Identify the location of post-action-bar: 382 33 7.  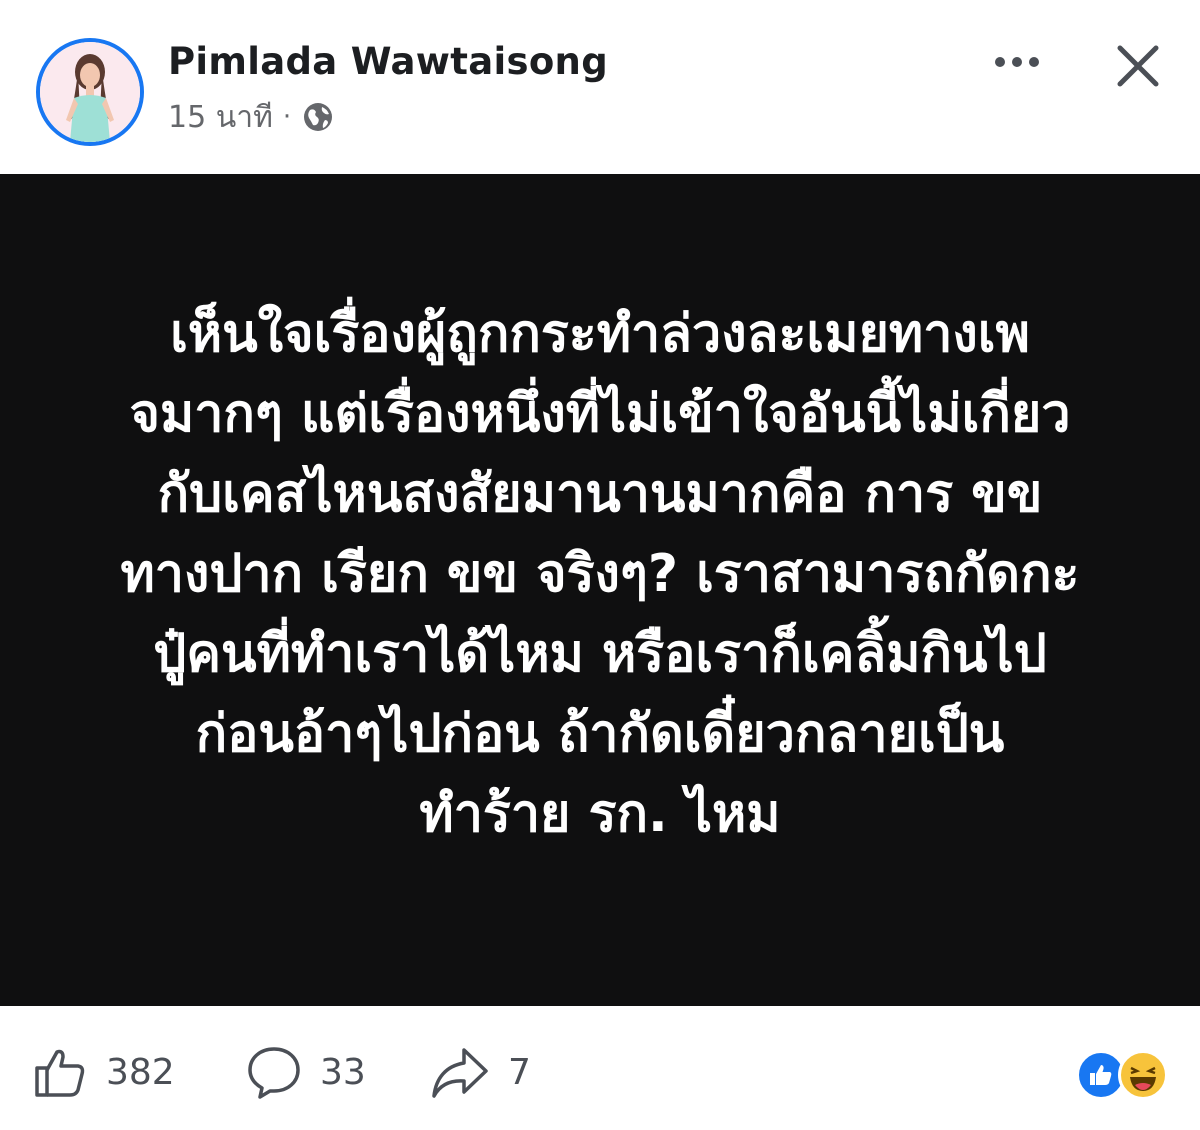
(600, 1068).